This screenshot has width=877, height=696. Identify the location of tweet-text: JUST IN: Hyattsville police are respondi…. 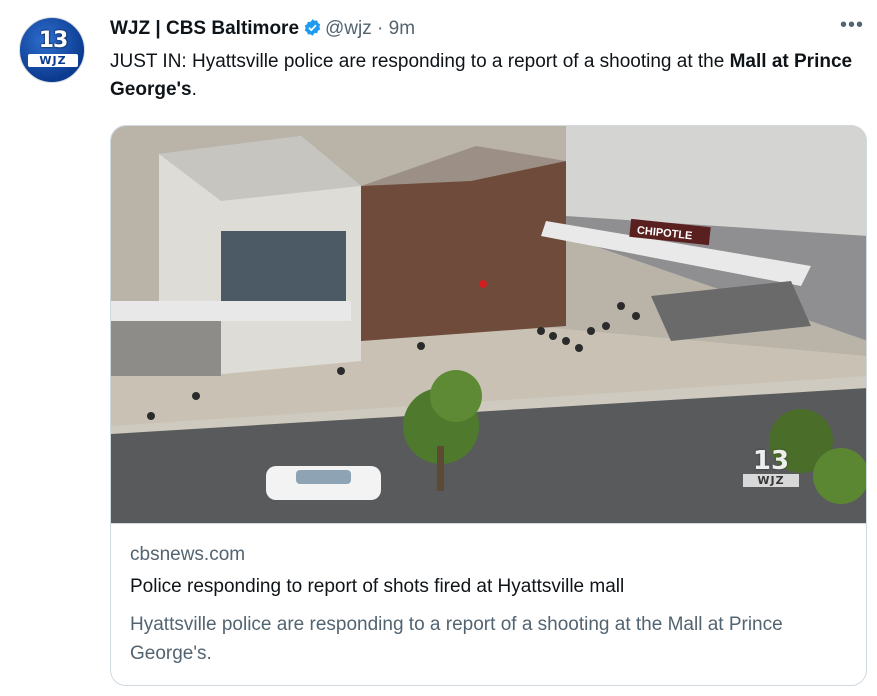
(485, 76).